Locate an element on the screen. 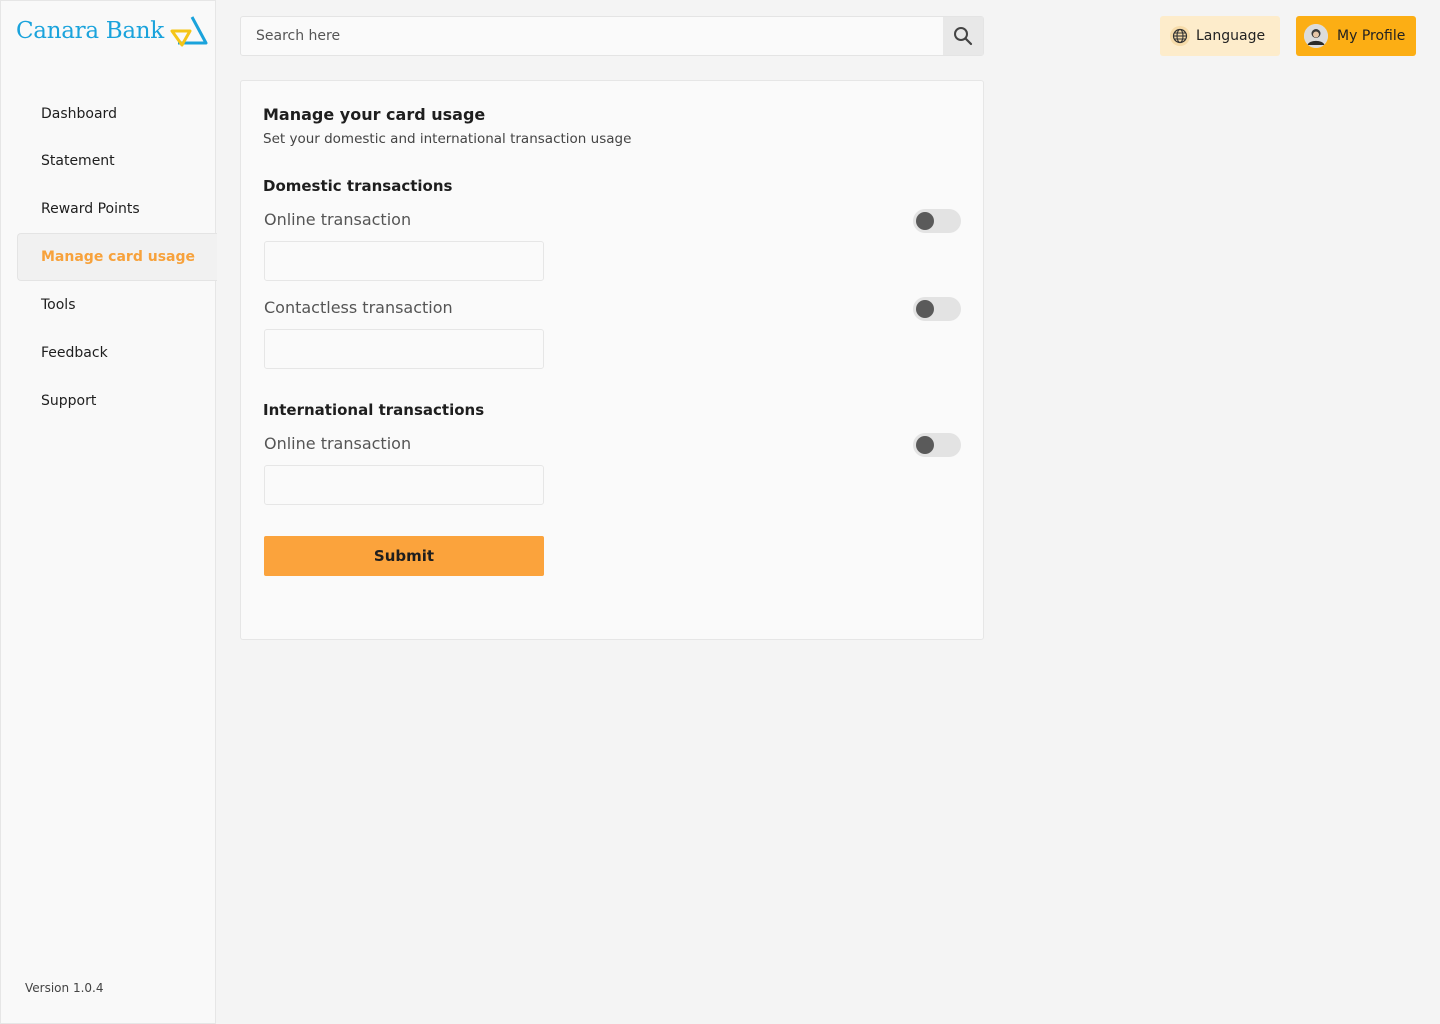 The image size is (1440, 1024). international-online-label: Online transaction is located at coordinates (338, 443).